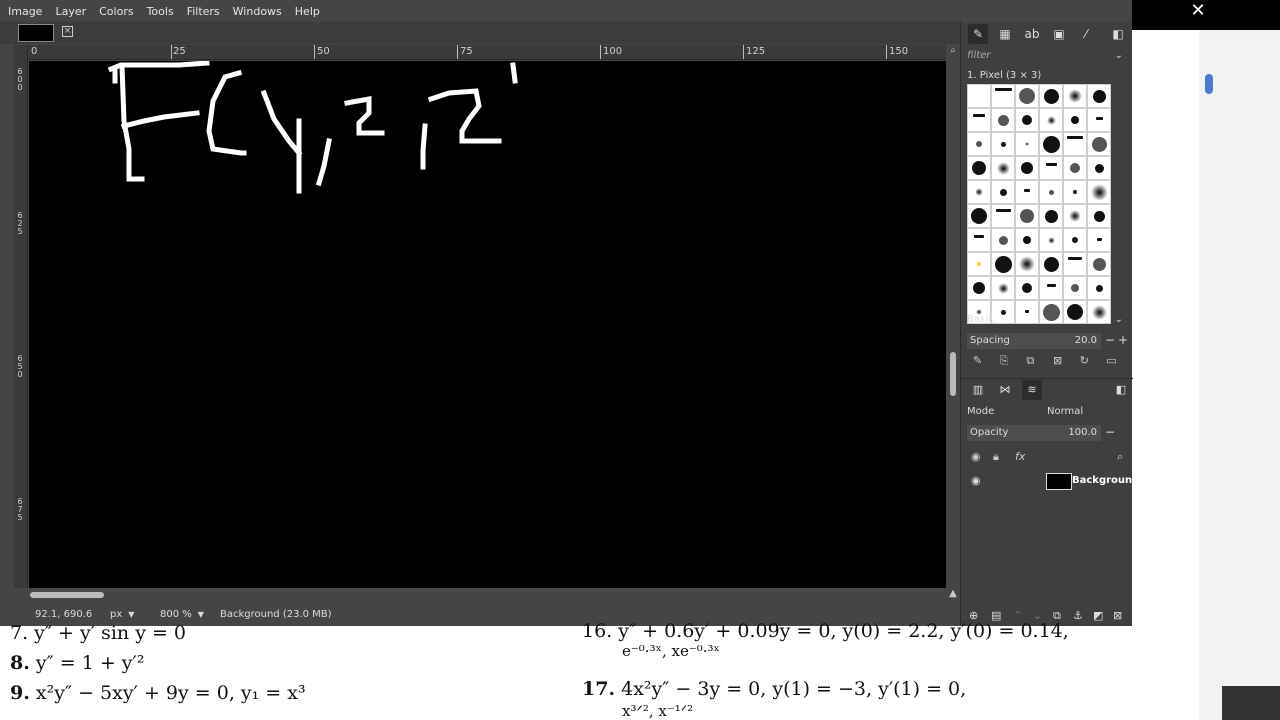 The height and width of the screenshot is (720, 1280). Describe the element at coordinates (976, 480) in the screenshot. I see `eye-icon: ◉` at that location.